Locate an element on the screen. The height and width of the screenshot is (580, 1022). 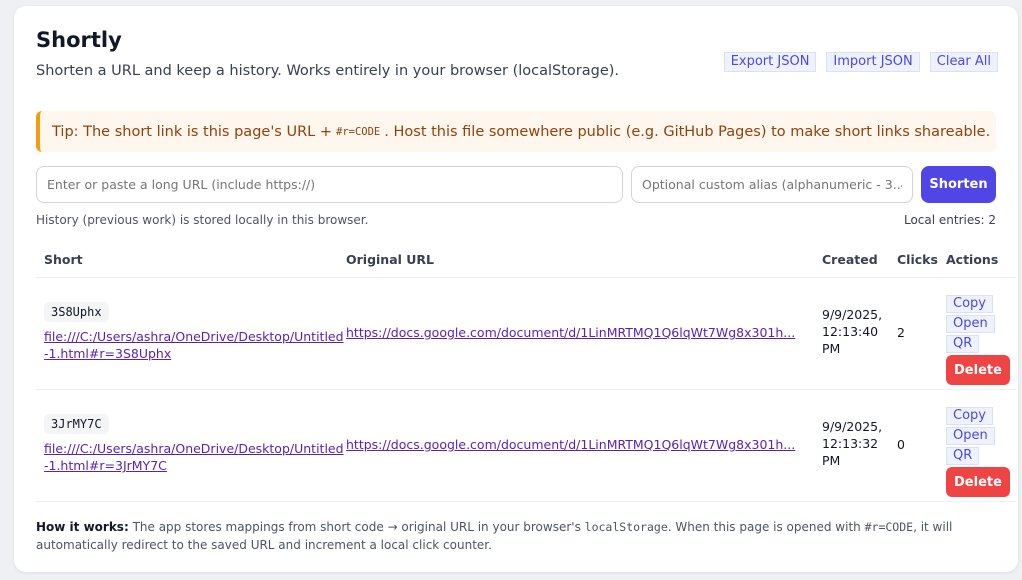
column-header-original-url: Original URL is located at coordinates (390, 259).